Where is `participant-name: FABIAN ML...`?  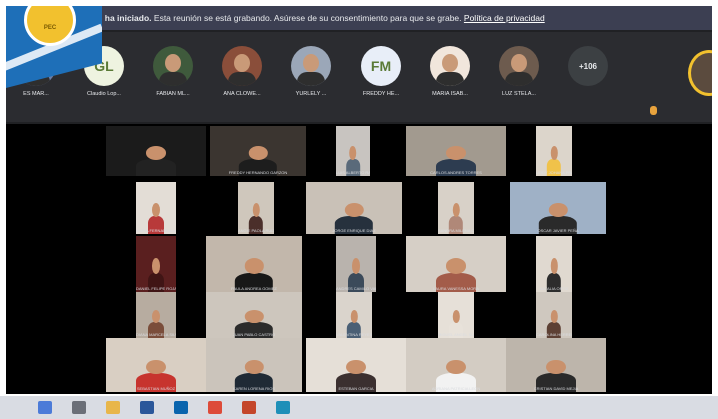
participant-name: FABIAN ML... is located at coordinates (173, 94).